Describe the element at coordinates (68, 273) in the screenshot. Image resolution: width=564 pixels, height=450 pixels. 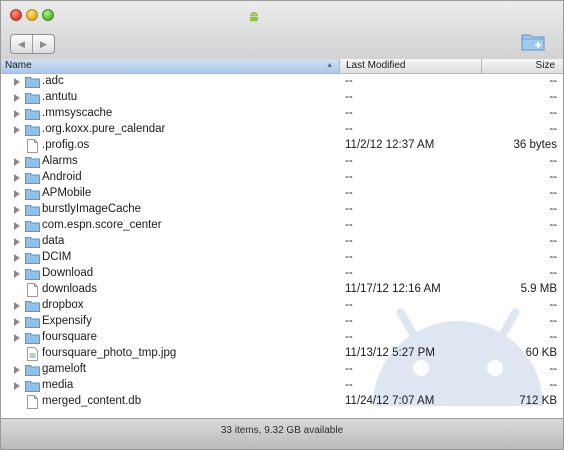
I see `item-name: Download` at that location.